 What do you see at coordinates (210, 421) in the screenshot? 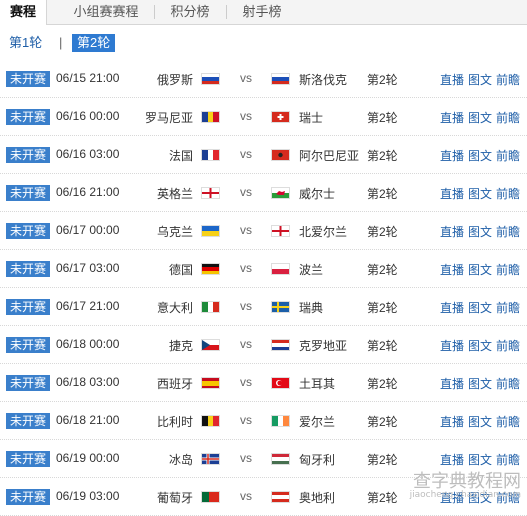
I see `belgium-flag-icon` at bounding box center [210, 421].